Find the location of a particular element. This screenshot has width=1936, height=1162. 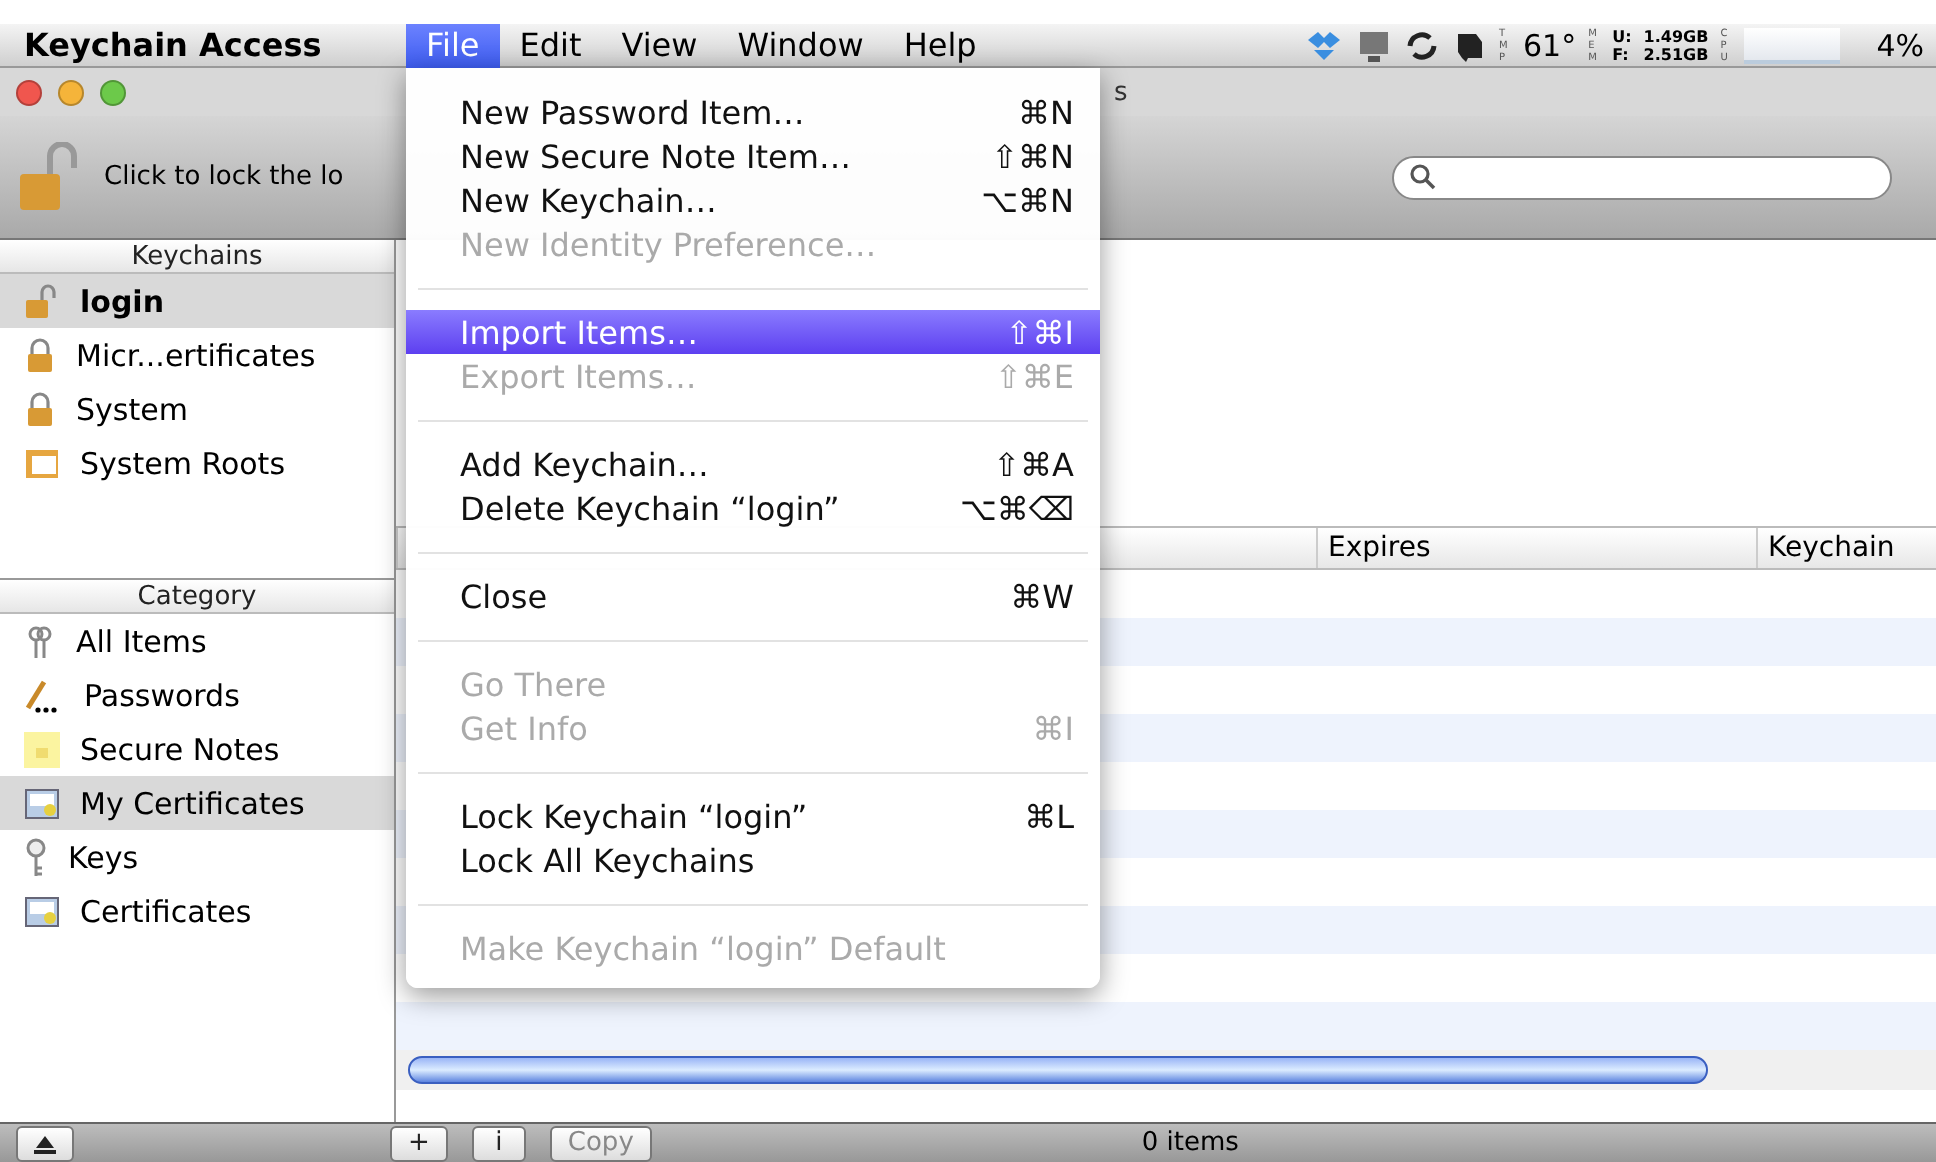

menu-title: Window is located at coordinates (800, 45).